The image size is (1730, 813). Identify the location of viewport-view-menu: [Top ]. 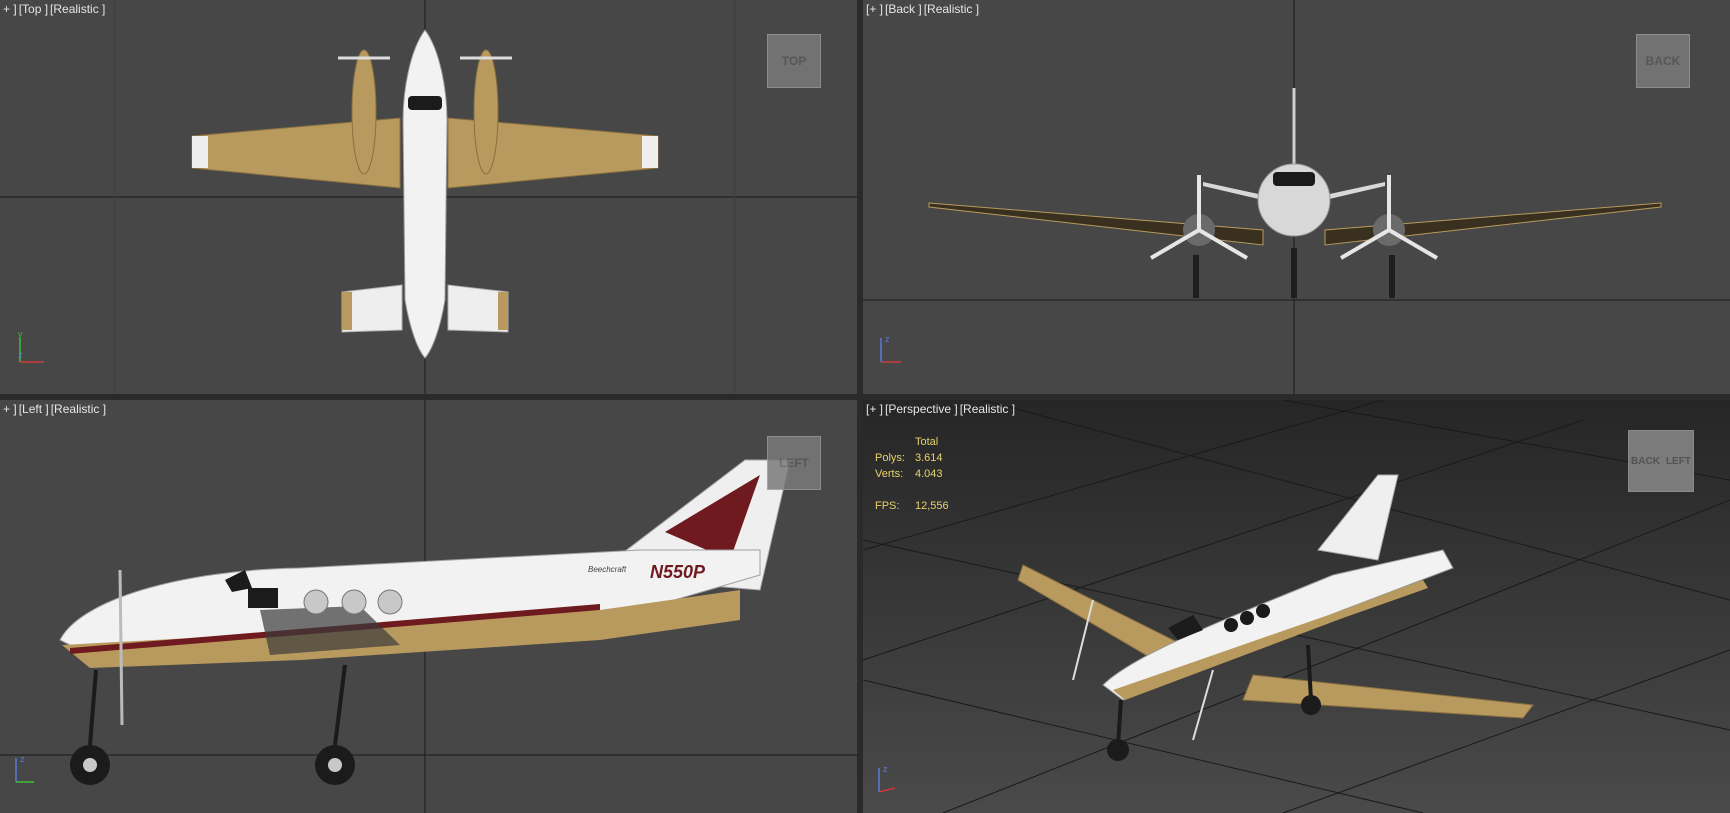
(33, 9).